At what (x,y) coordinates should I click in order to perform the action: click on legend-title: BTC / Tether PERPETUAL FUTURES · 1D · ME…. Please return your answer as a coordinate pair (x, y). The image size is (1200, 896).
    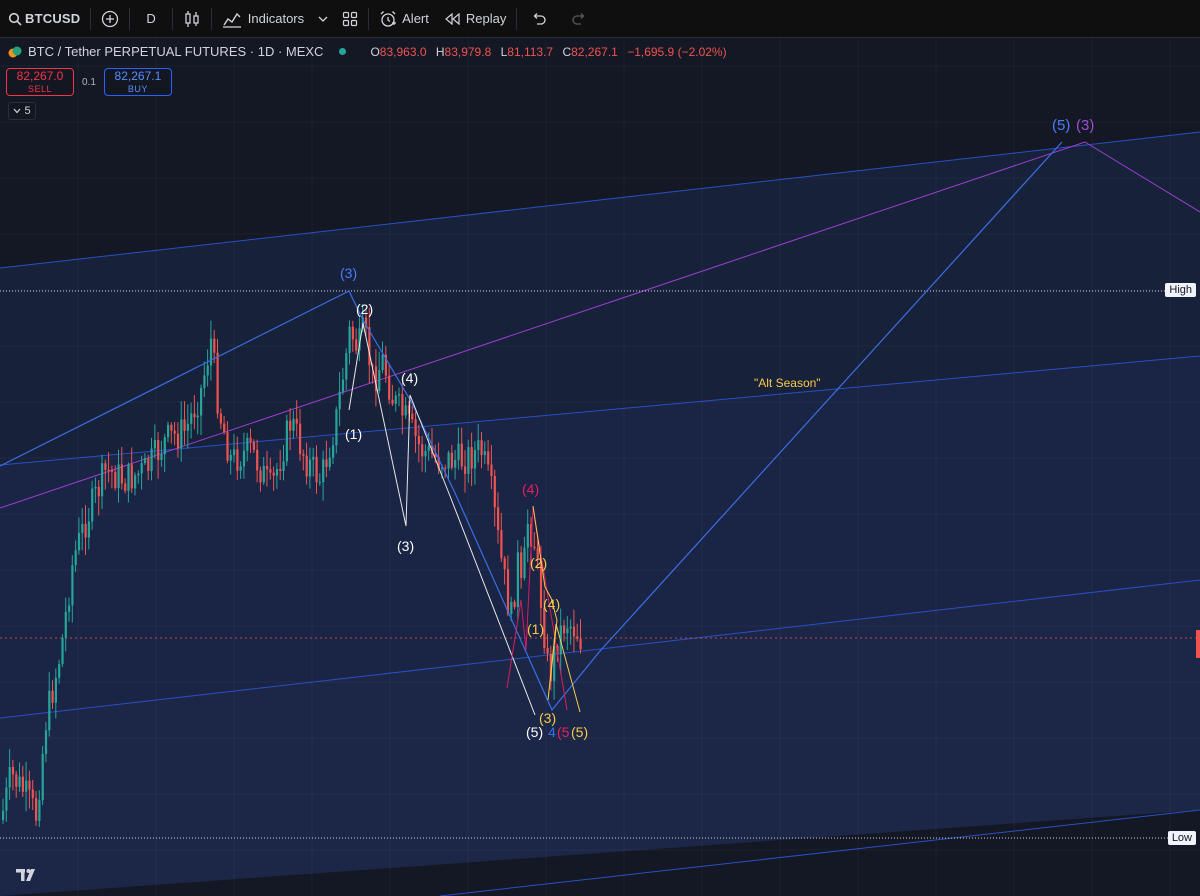
    Looking at the image, I should click on (175, 51).